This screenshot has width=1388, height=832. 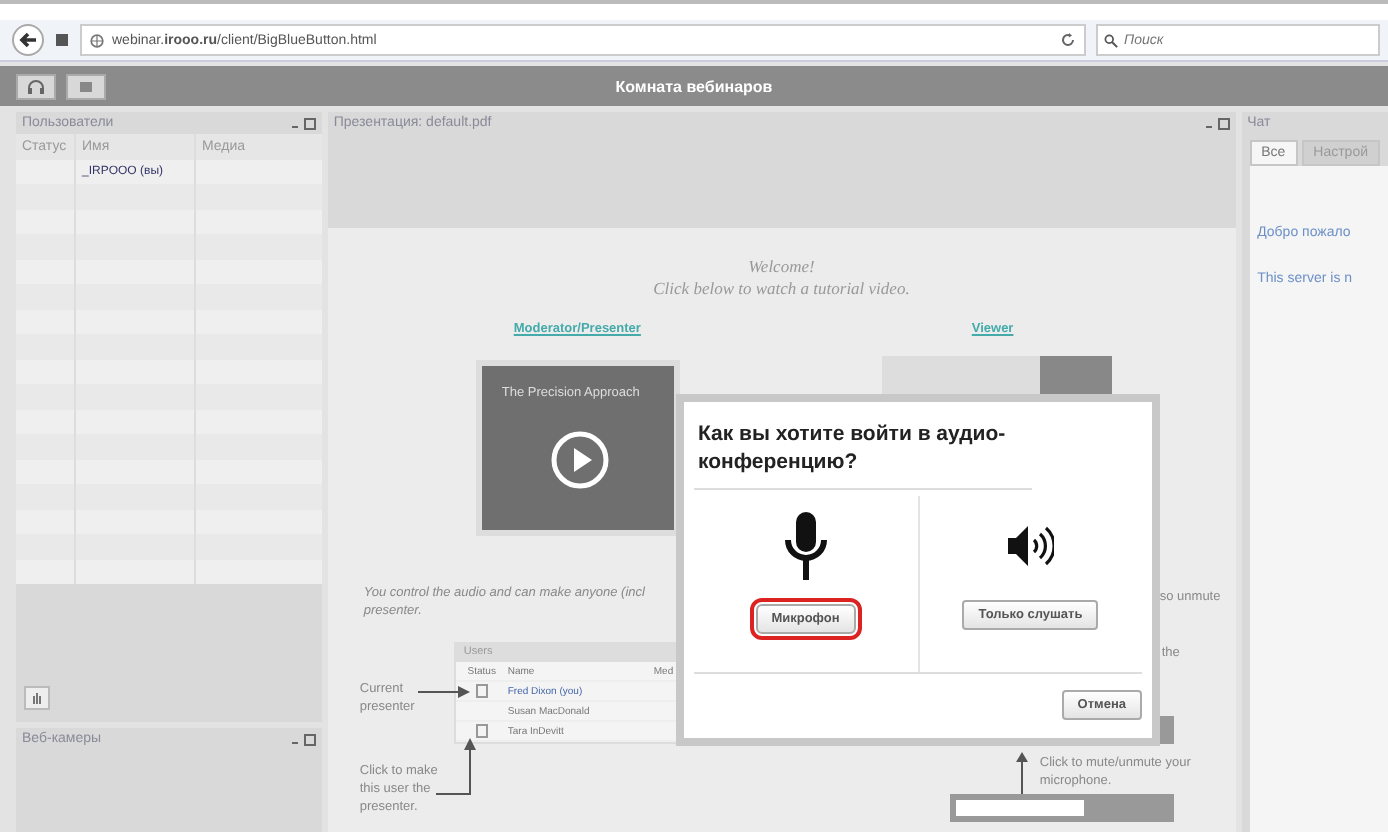 What do you see at coordinates (1111, 40) in the screenshot?
I see `search-icon` at bounding box center [1111, 40].